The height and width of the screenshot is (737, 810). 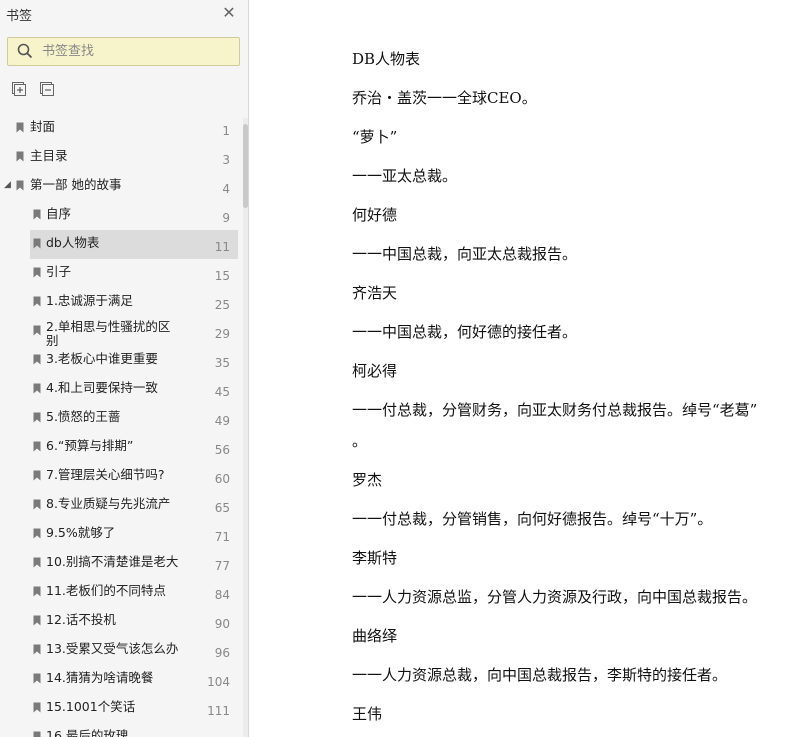 I want to click on bookmark-label: 5.愤怒的王蔷, so click(x=83, y=416).